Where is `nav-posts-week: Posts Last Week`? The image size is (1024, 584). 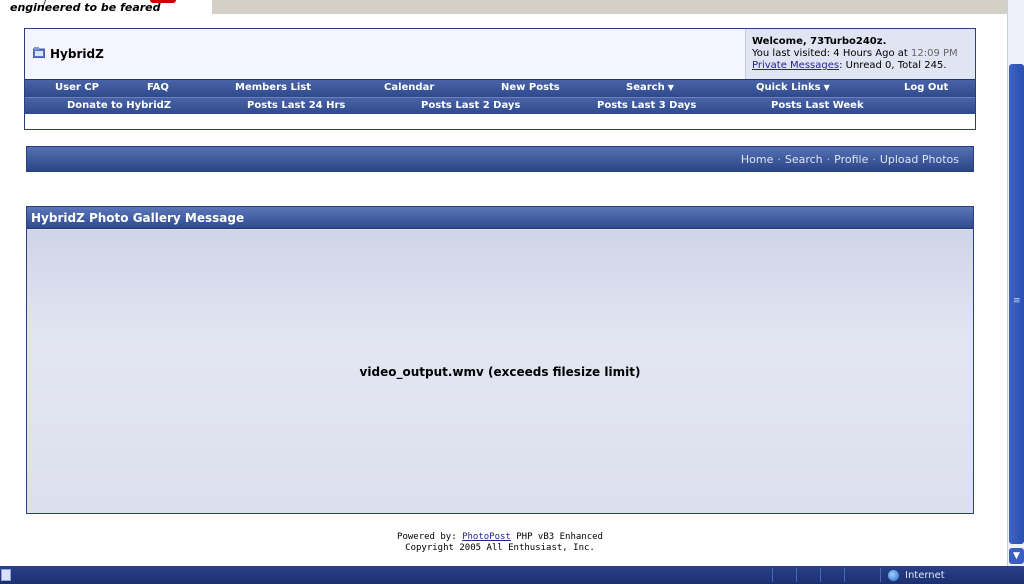
nav-posts-week: Posts Last Week is located at coordinates (817, 105).